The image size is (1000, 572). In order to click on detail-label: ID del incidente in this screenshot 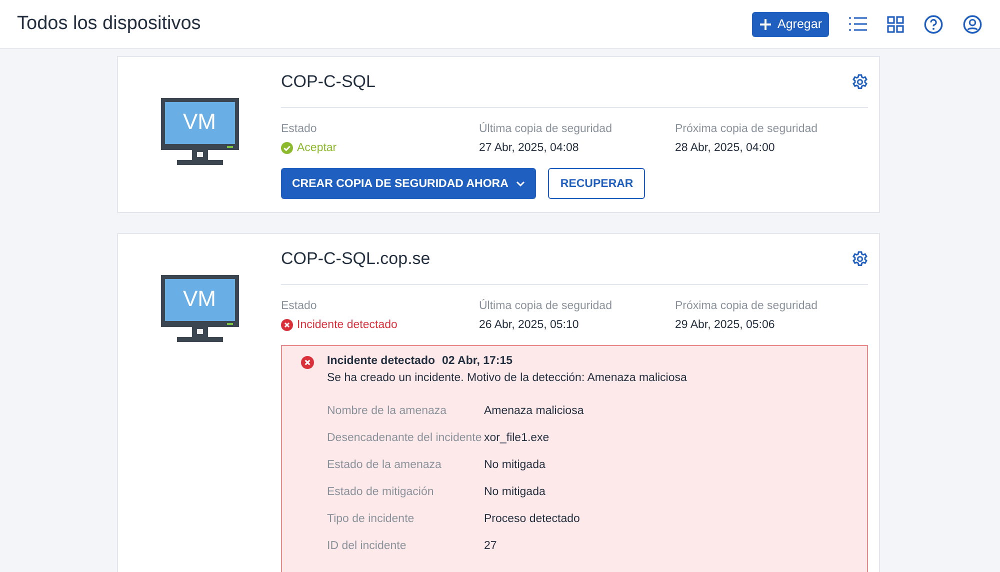, I will do `click(367, 546)`.